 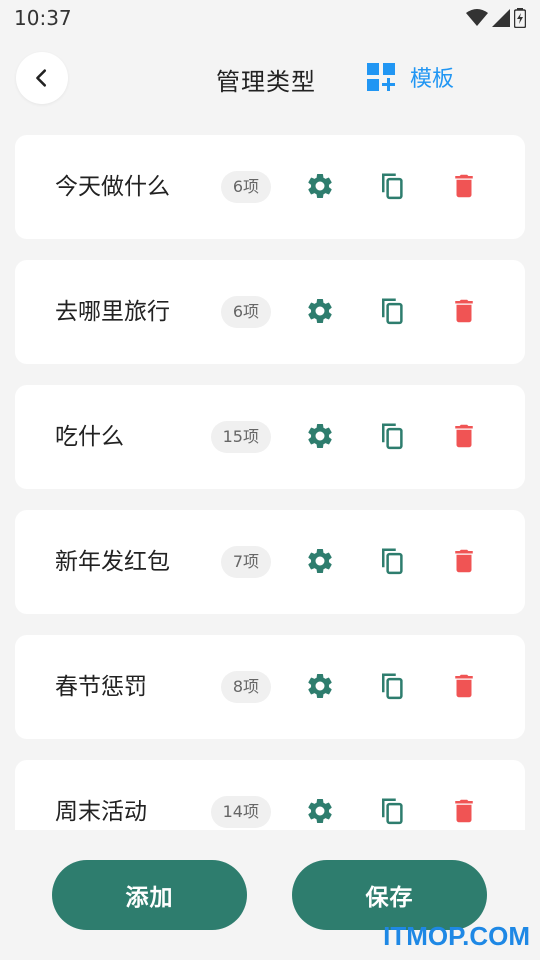 I want to click on page-title: 管理类型, so click(x=266, y=82).